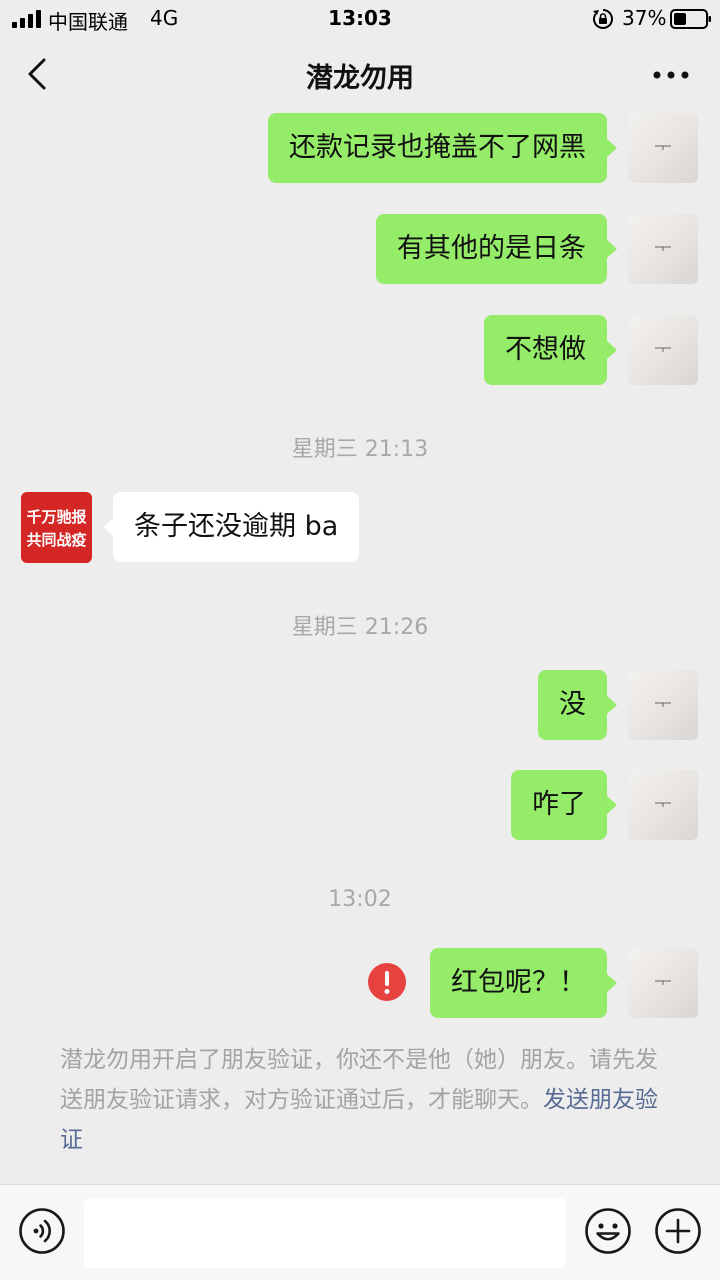  What do you see at coordinates (360, 627) in the screenshot?
I see `message-timestamp: 星期三 21:26` at bounding box center [360, 627].